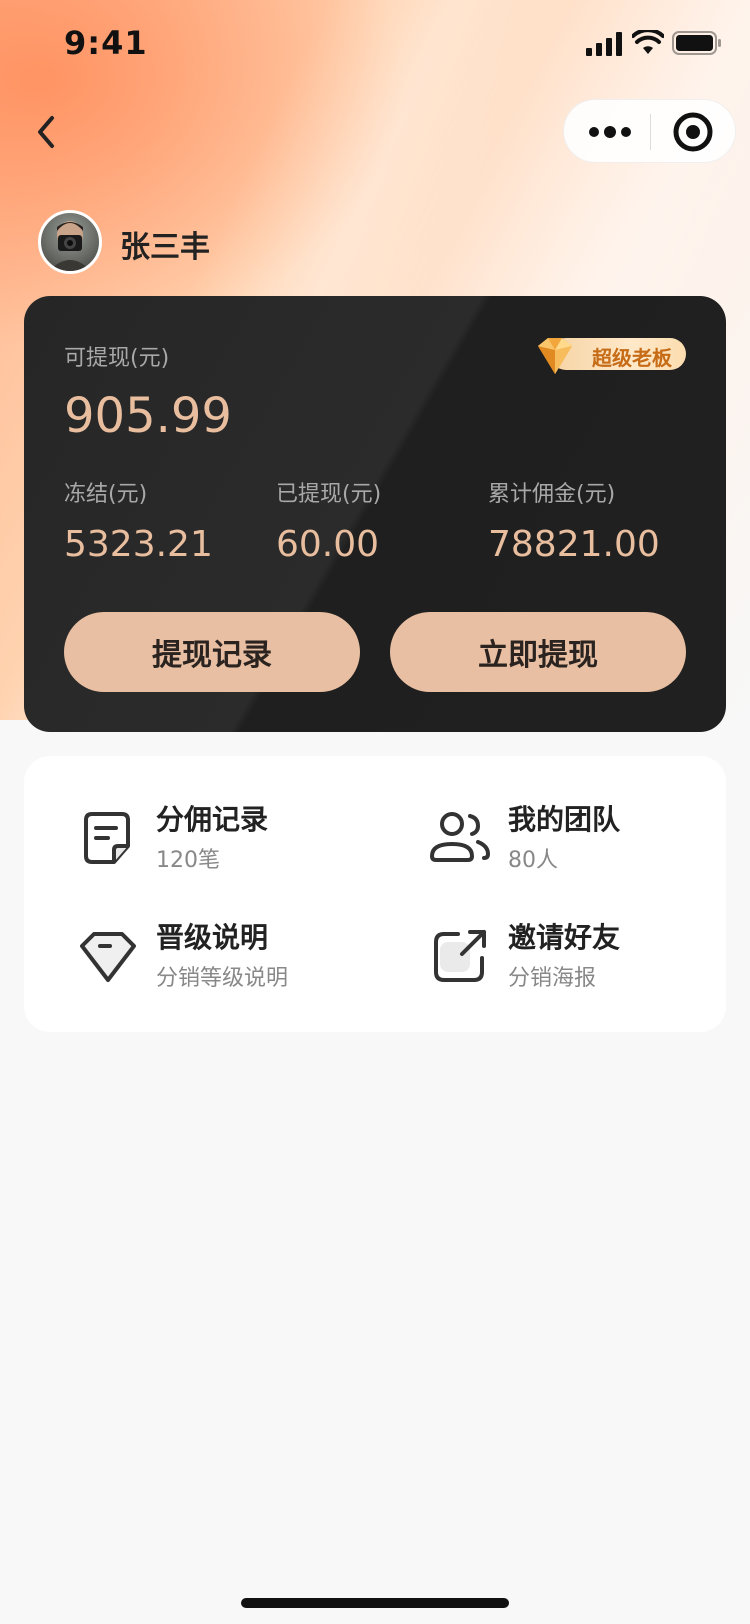  I want to click on battery-icon, so click(696, 43).